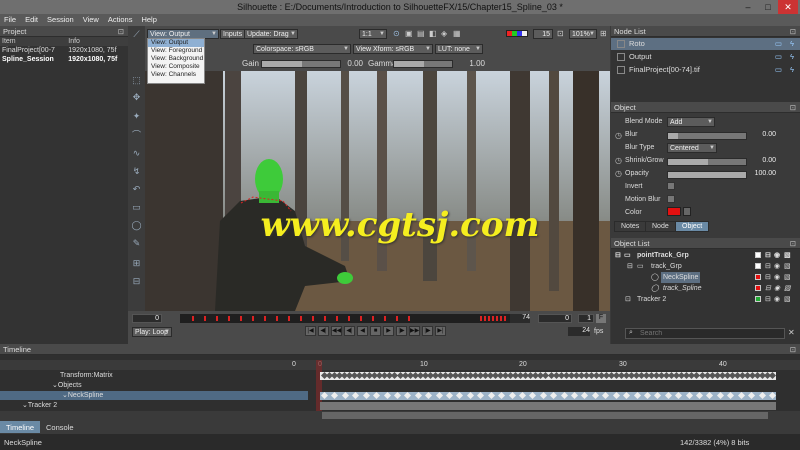 The image size is (800, 450). I want to click on wand-icon: ⟋, so click(136, 34).